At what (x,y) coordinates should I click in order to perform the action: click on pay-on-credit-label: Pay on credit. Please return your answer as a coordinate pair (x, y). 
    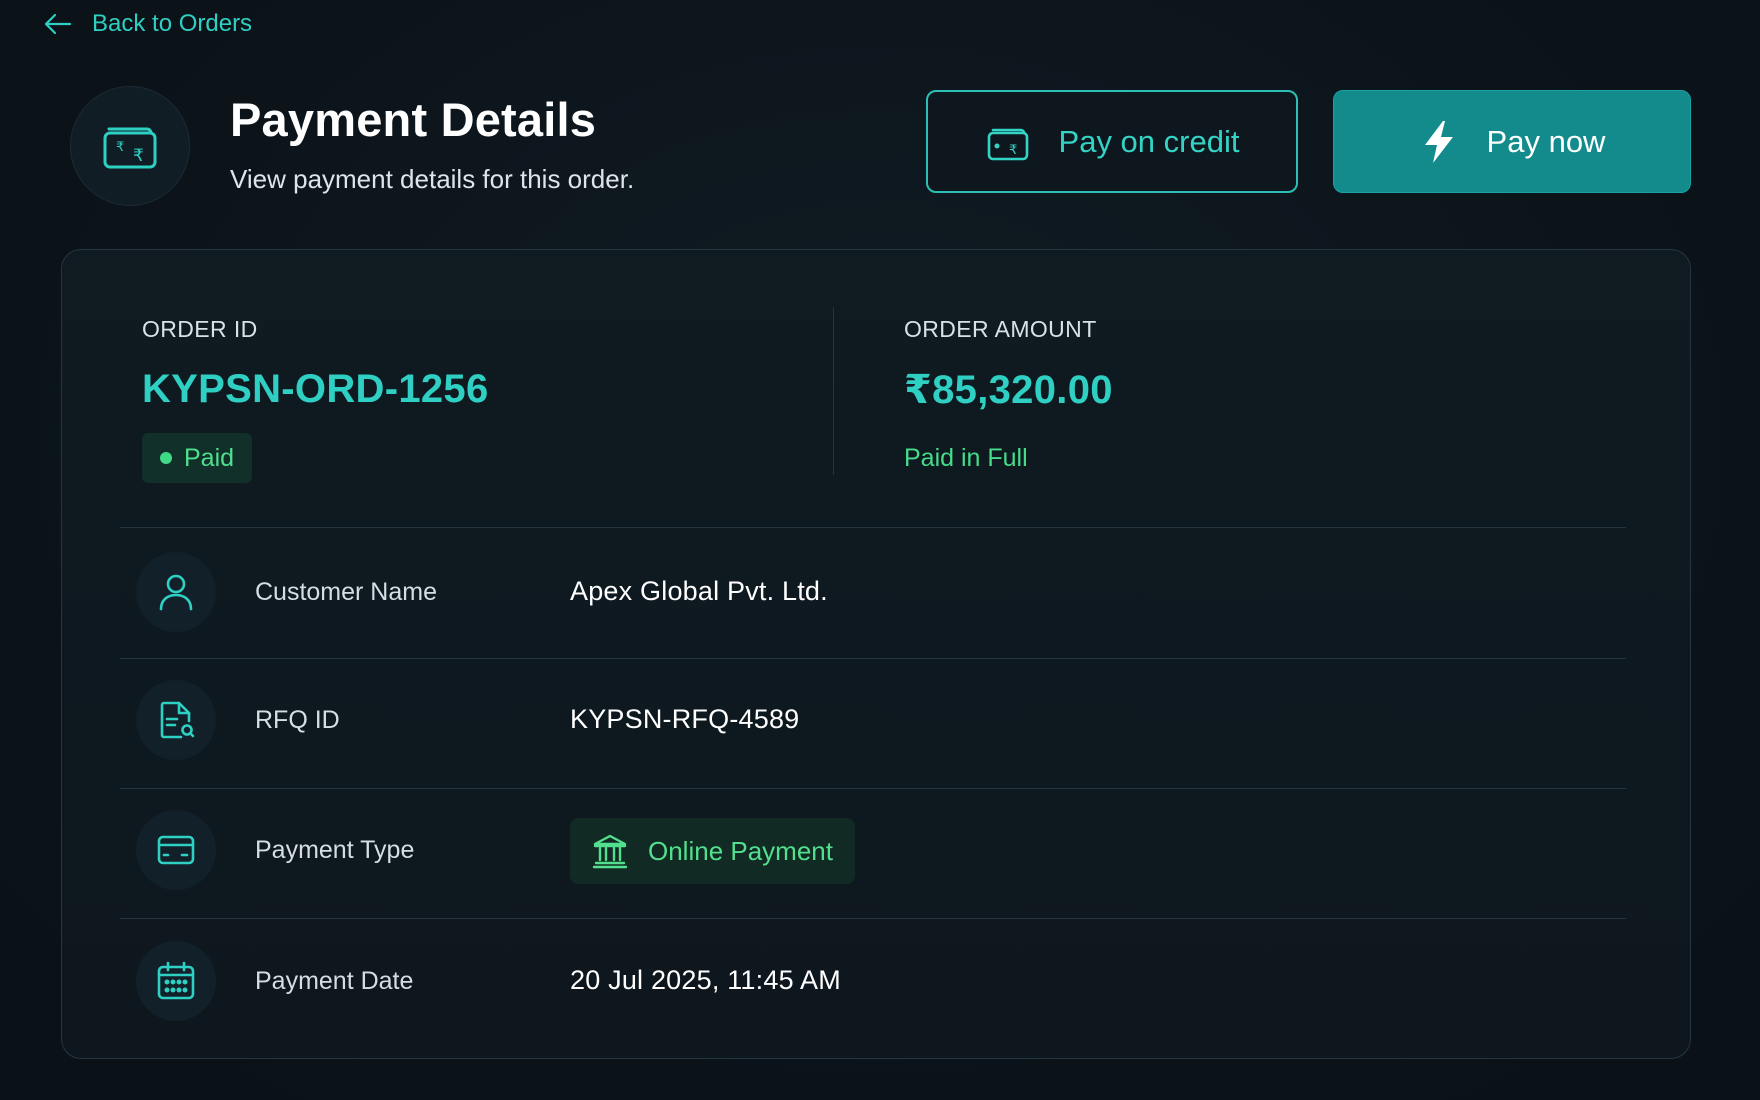
    Looking at the image, I should click on (1149, 141).